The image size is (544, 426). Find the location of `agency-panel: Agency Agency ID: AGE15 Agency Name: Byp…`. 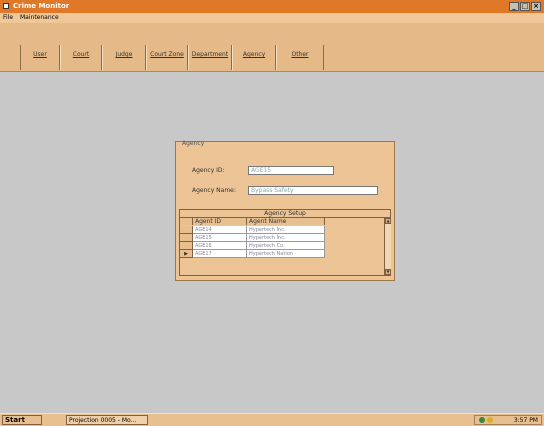

agency-panel: Agency Agency ID: AGE15 Agency Name: Byp… is located at coordinates (285, 210).